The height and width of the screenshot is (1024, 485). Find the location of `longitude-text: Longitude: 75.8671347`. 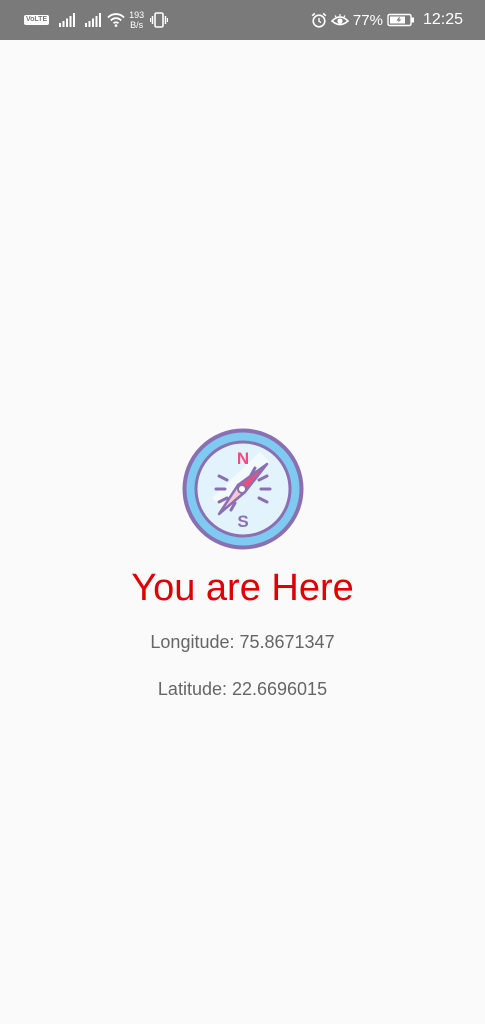

longitude-text: Longitude: 75.8671347 is located at coordinates (242, 642).